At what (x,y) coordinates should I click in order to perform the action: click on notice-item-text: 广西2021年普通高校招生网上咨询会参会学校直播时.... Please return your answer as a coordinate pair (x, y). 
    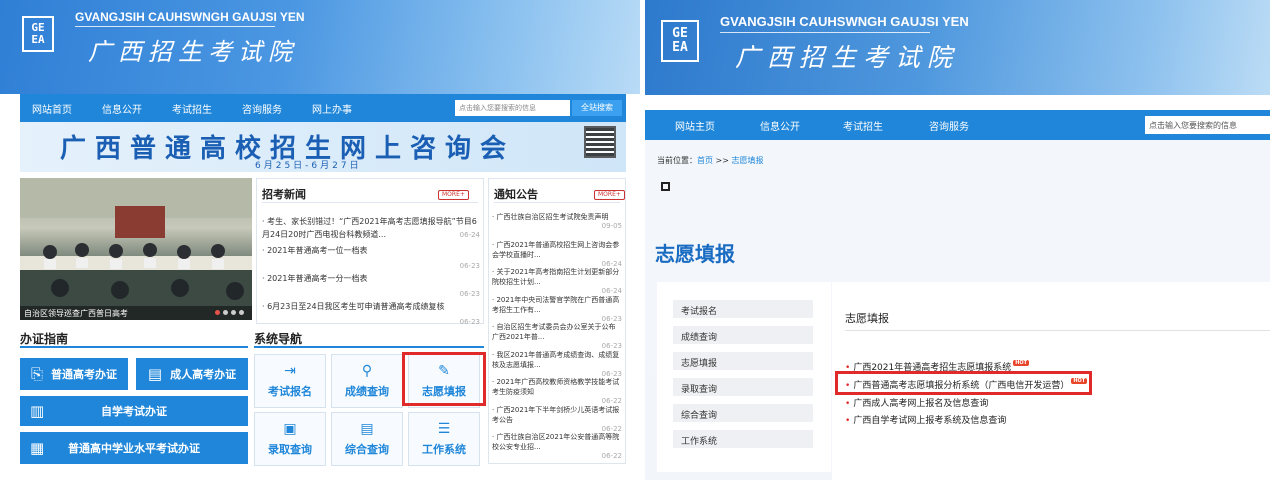
    Looking at the image, I should click on (556, 249).